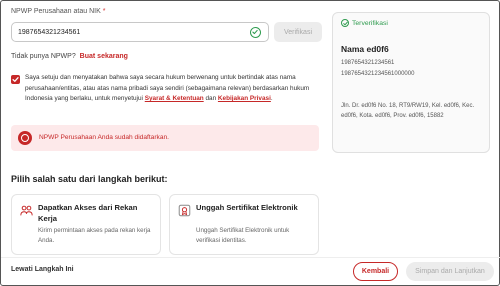 The width and height of the screenshot is (500, 286). Describe the element at coordinates (345, 23) in the screenshot. I see `verified-check-icon` at that location.